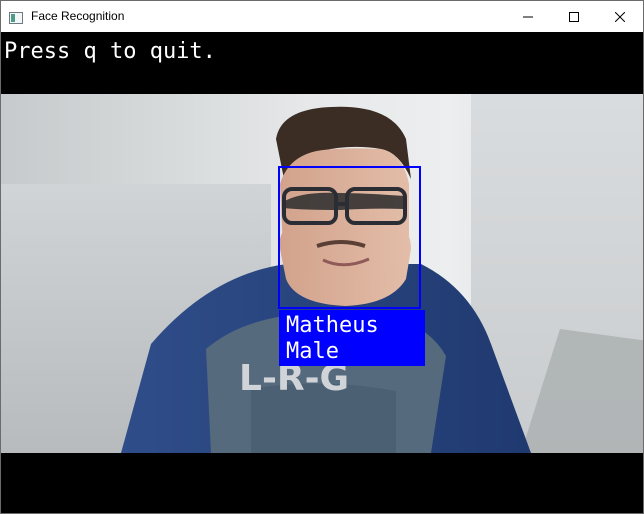 This screenshot has height=514, width=644. What do you see at coordinates (312, 351) in the screenshot?
I see `detected-gender-label: Male` at bounding box center [312, 351].